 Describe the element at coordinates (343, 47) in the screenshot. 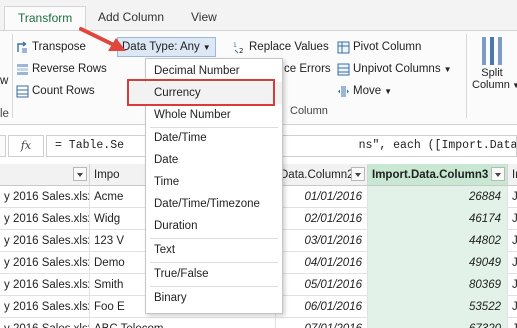

I see `pivot-column-icon` at that location.